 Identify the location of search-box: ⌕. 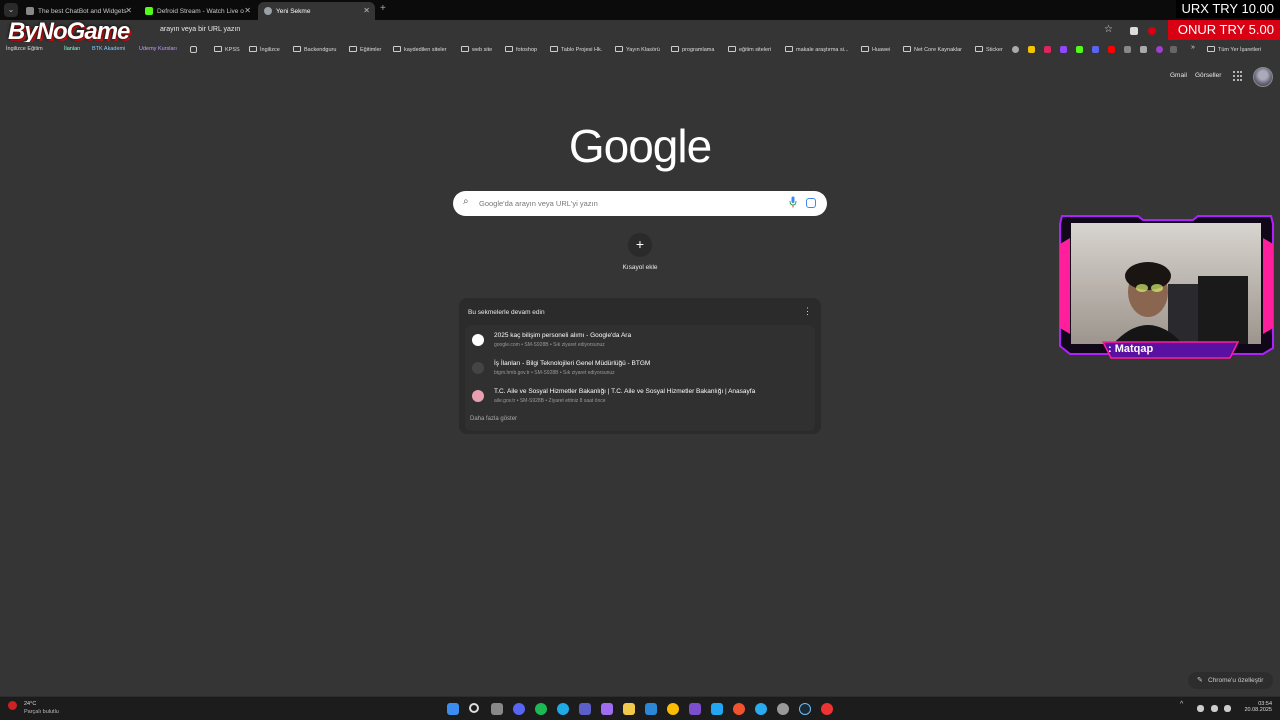
(640, 203).